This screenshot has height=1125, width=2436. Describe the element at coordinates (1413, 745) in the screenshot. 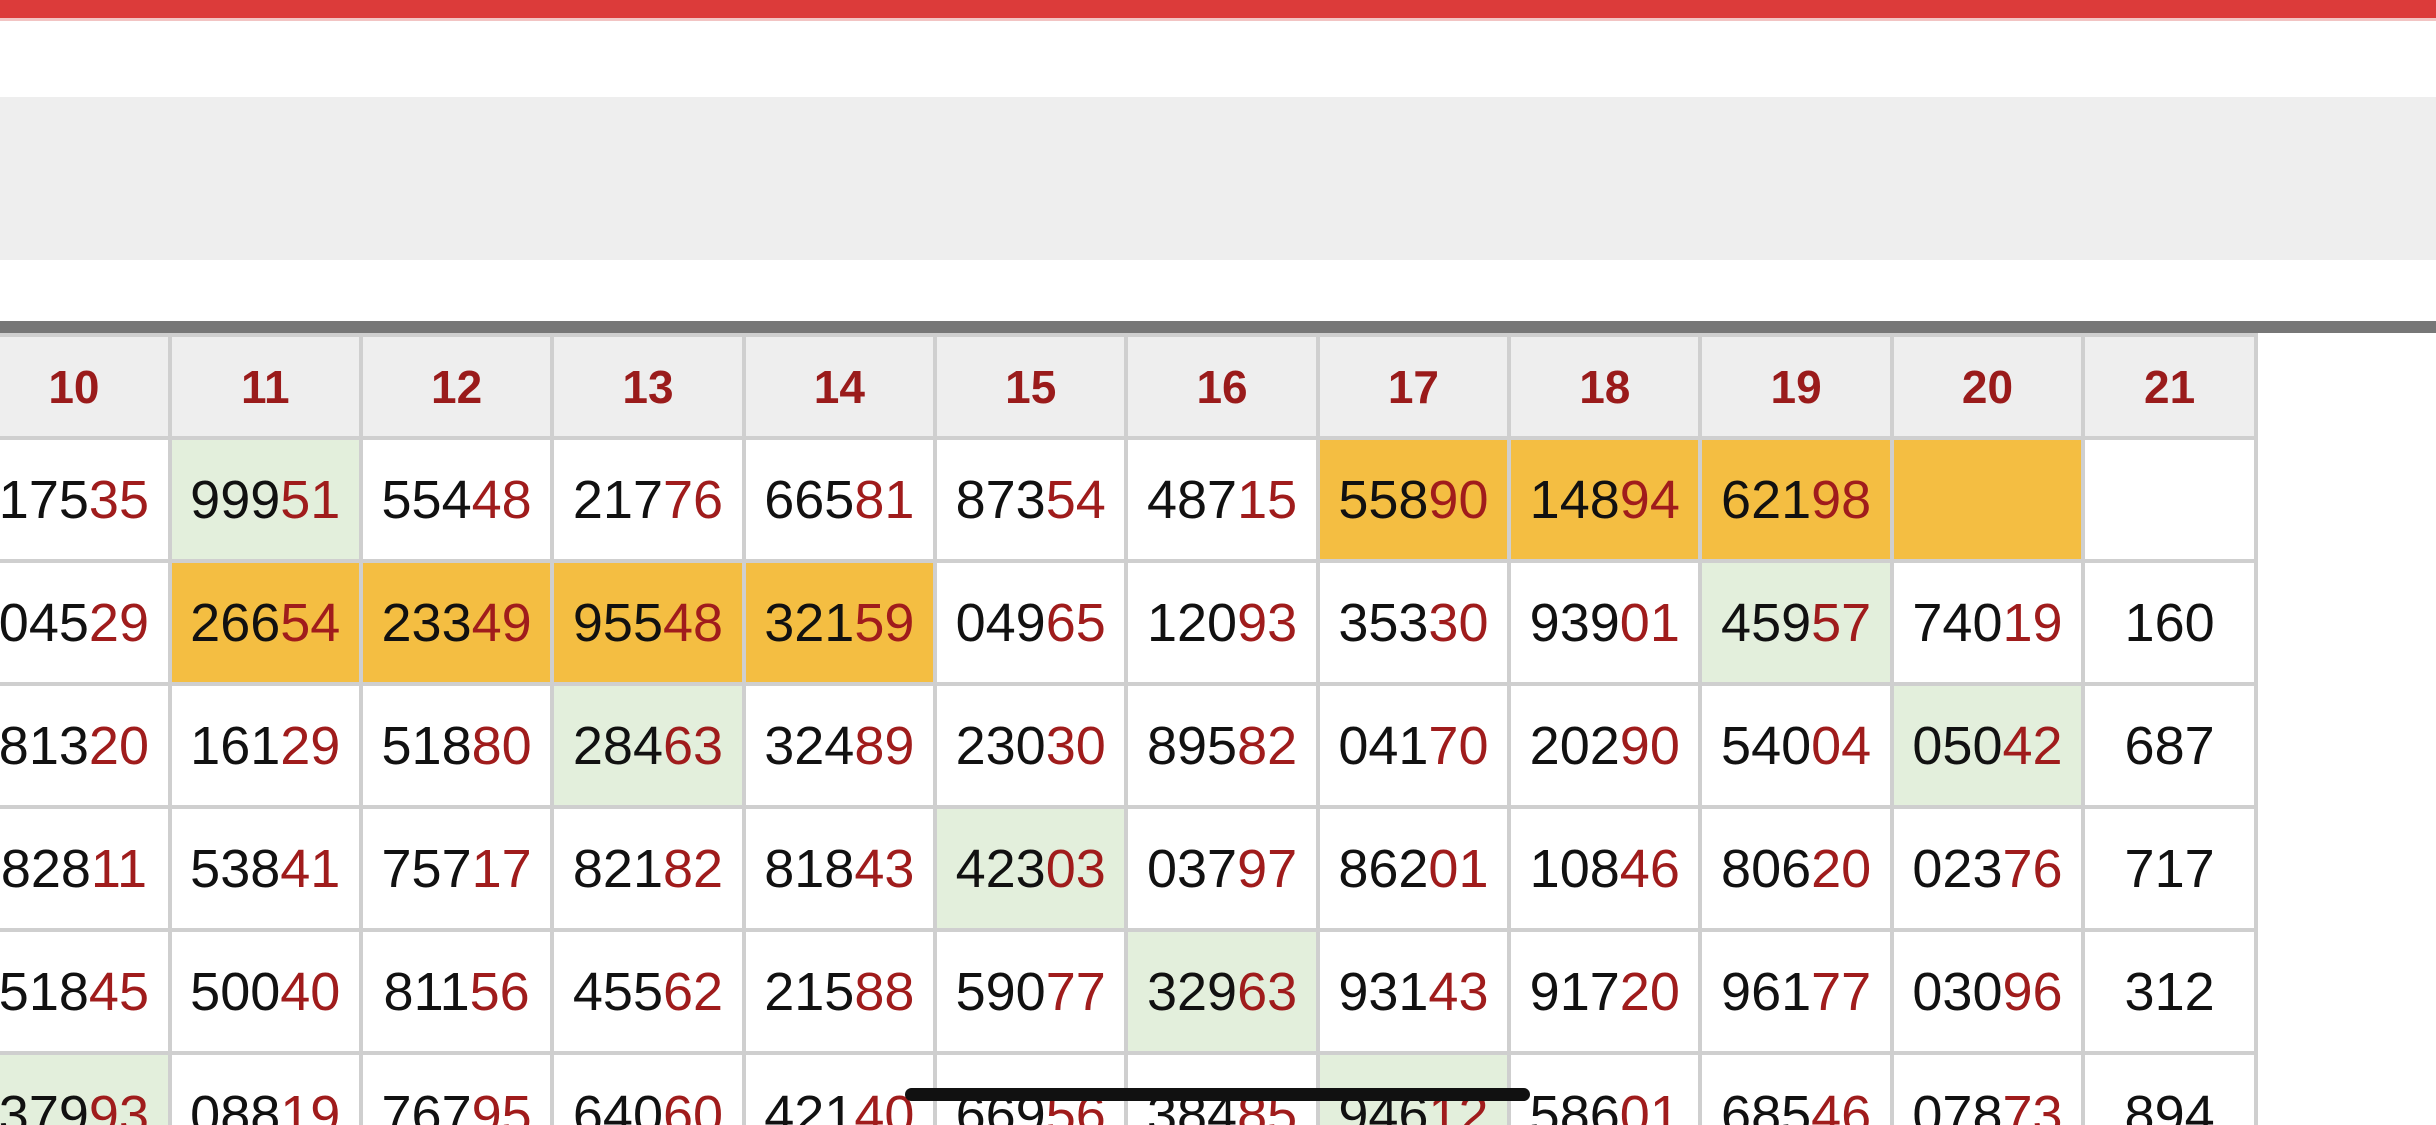

I see `number-cell: 04170` at that location.